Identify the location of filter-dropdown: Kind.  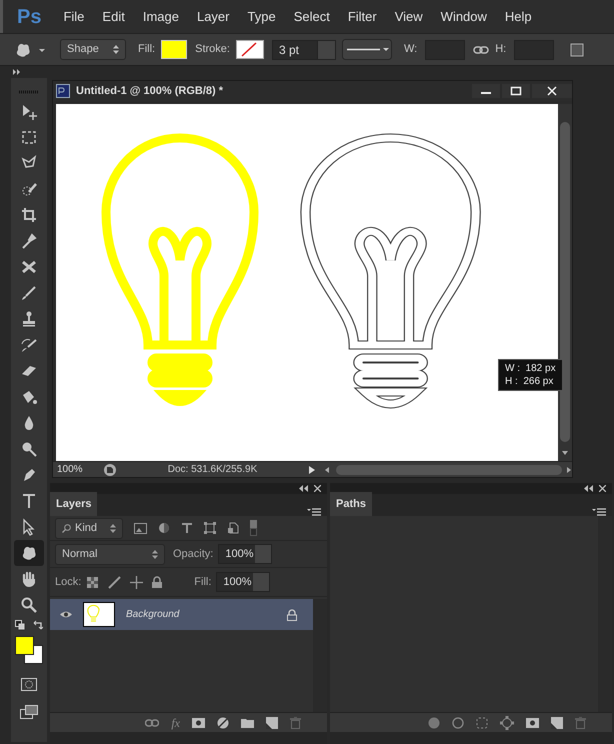
(89, 528).